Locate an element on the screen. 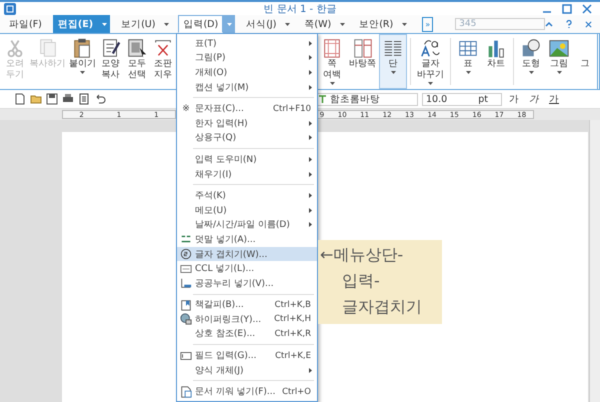  ribbon-button: 바탕쪽 is located at coordinates (362, 61).